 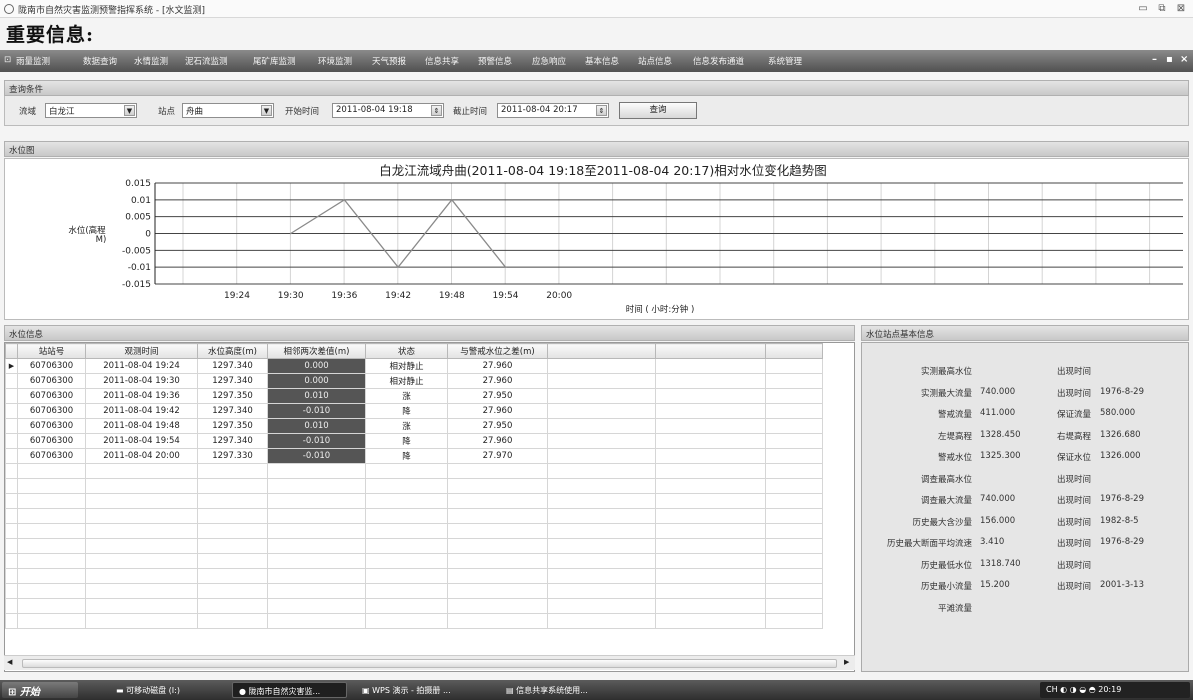 I want to click on menu-item-system: 系统管理, so click(x=785, y=61).